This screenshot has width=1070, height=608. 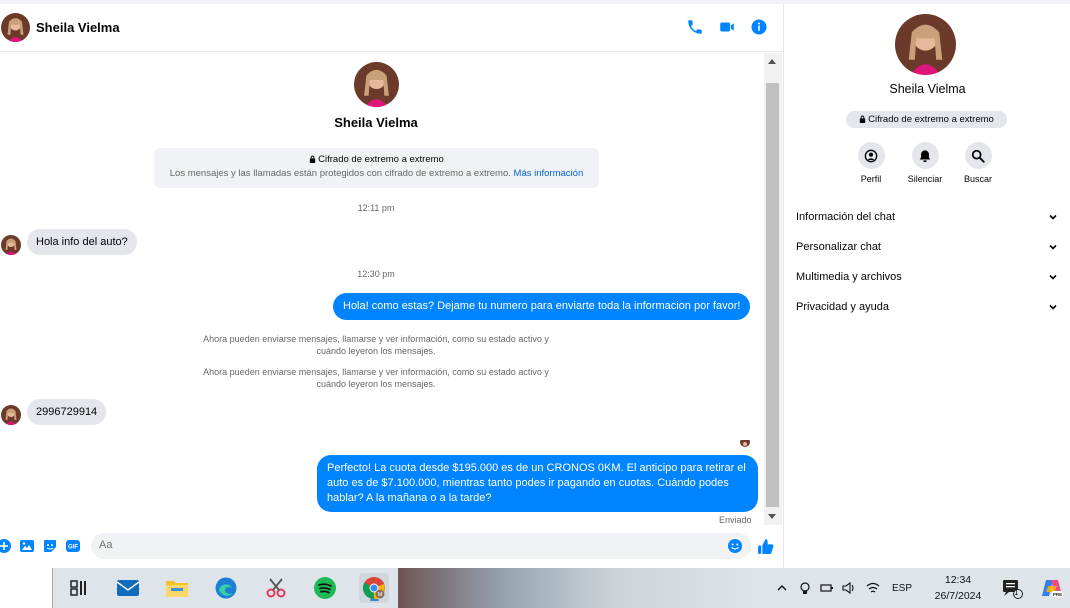 I want to click on notifications-button: 1, so click(x=1012, y=588).